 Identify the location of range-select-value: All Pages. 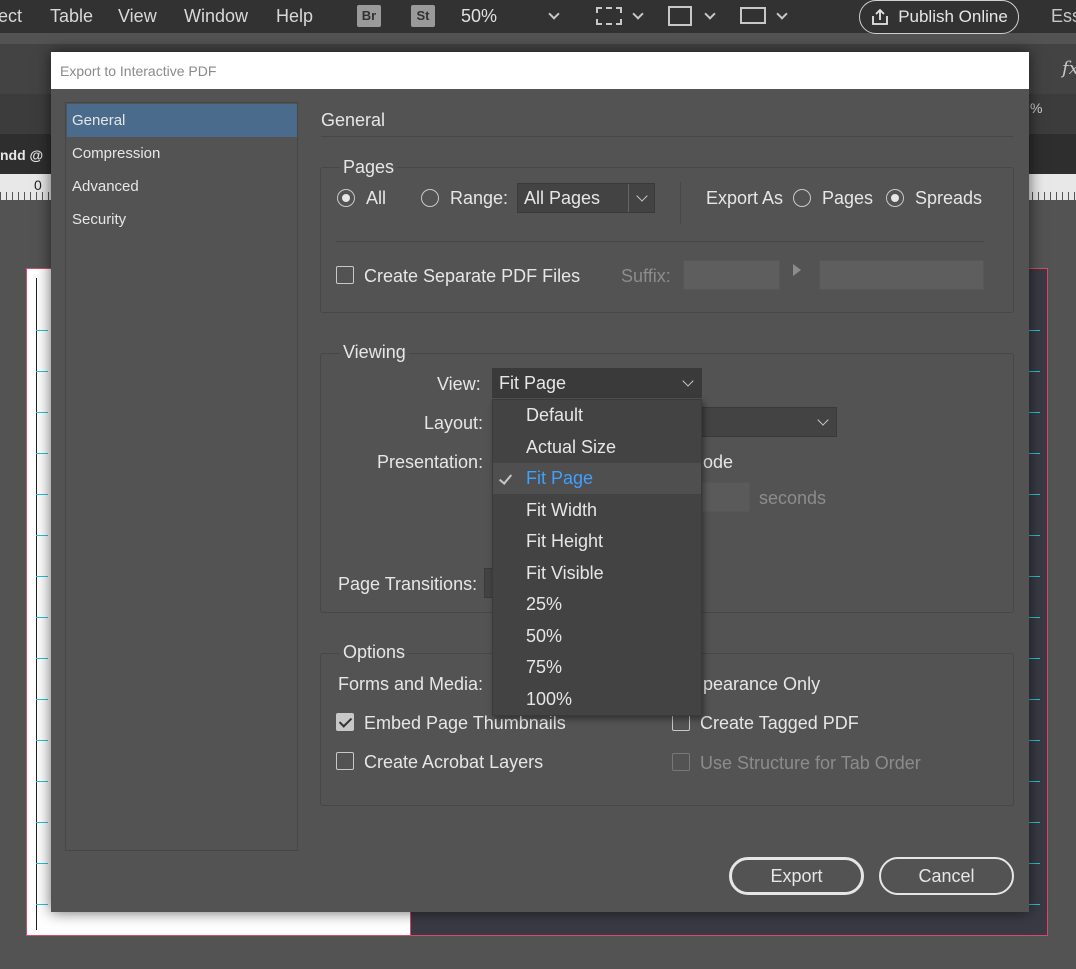
(562, 198).